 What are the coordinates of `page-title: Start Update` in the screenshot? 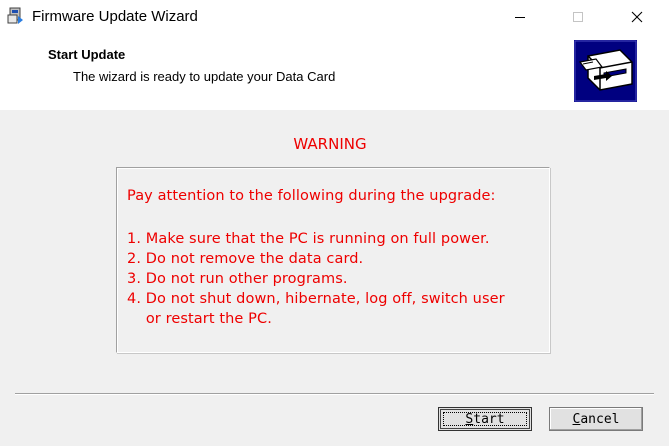 It's located at (87, 54).